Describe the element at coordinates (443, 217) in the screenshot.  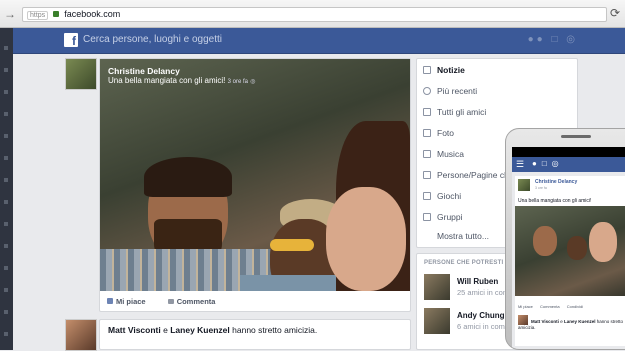
I see `menu-item-gruppi: Gruppi` at that location.